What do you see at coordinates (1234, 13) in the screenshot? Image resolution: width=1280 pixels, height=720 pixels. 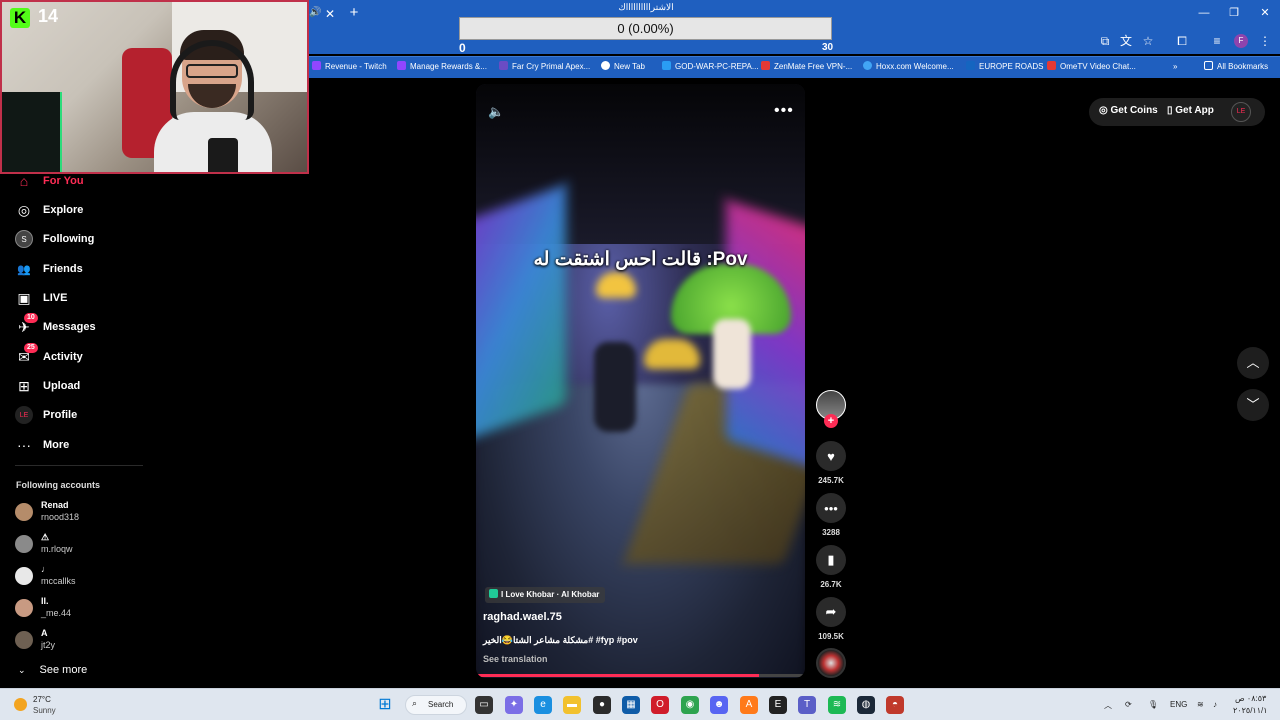 I see `window-restore-button: ❐` at bounding box center [1234, 13].